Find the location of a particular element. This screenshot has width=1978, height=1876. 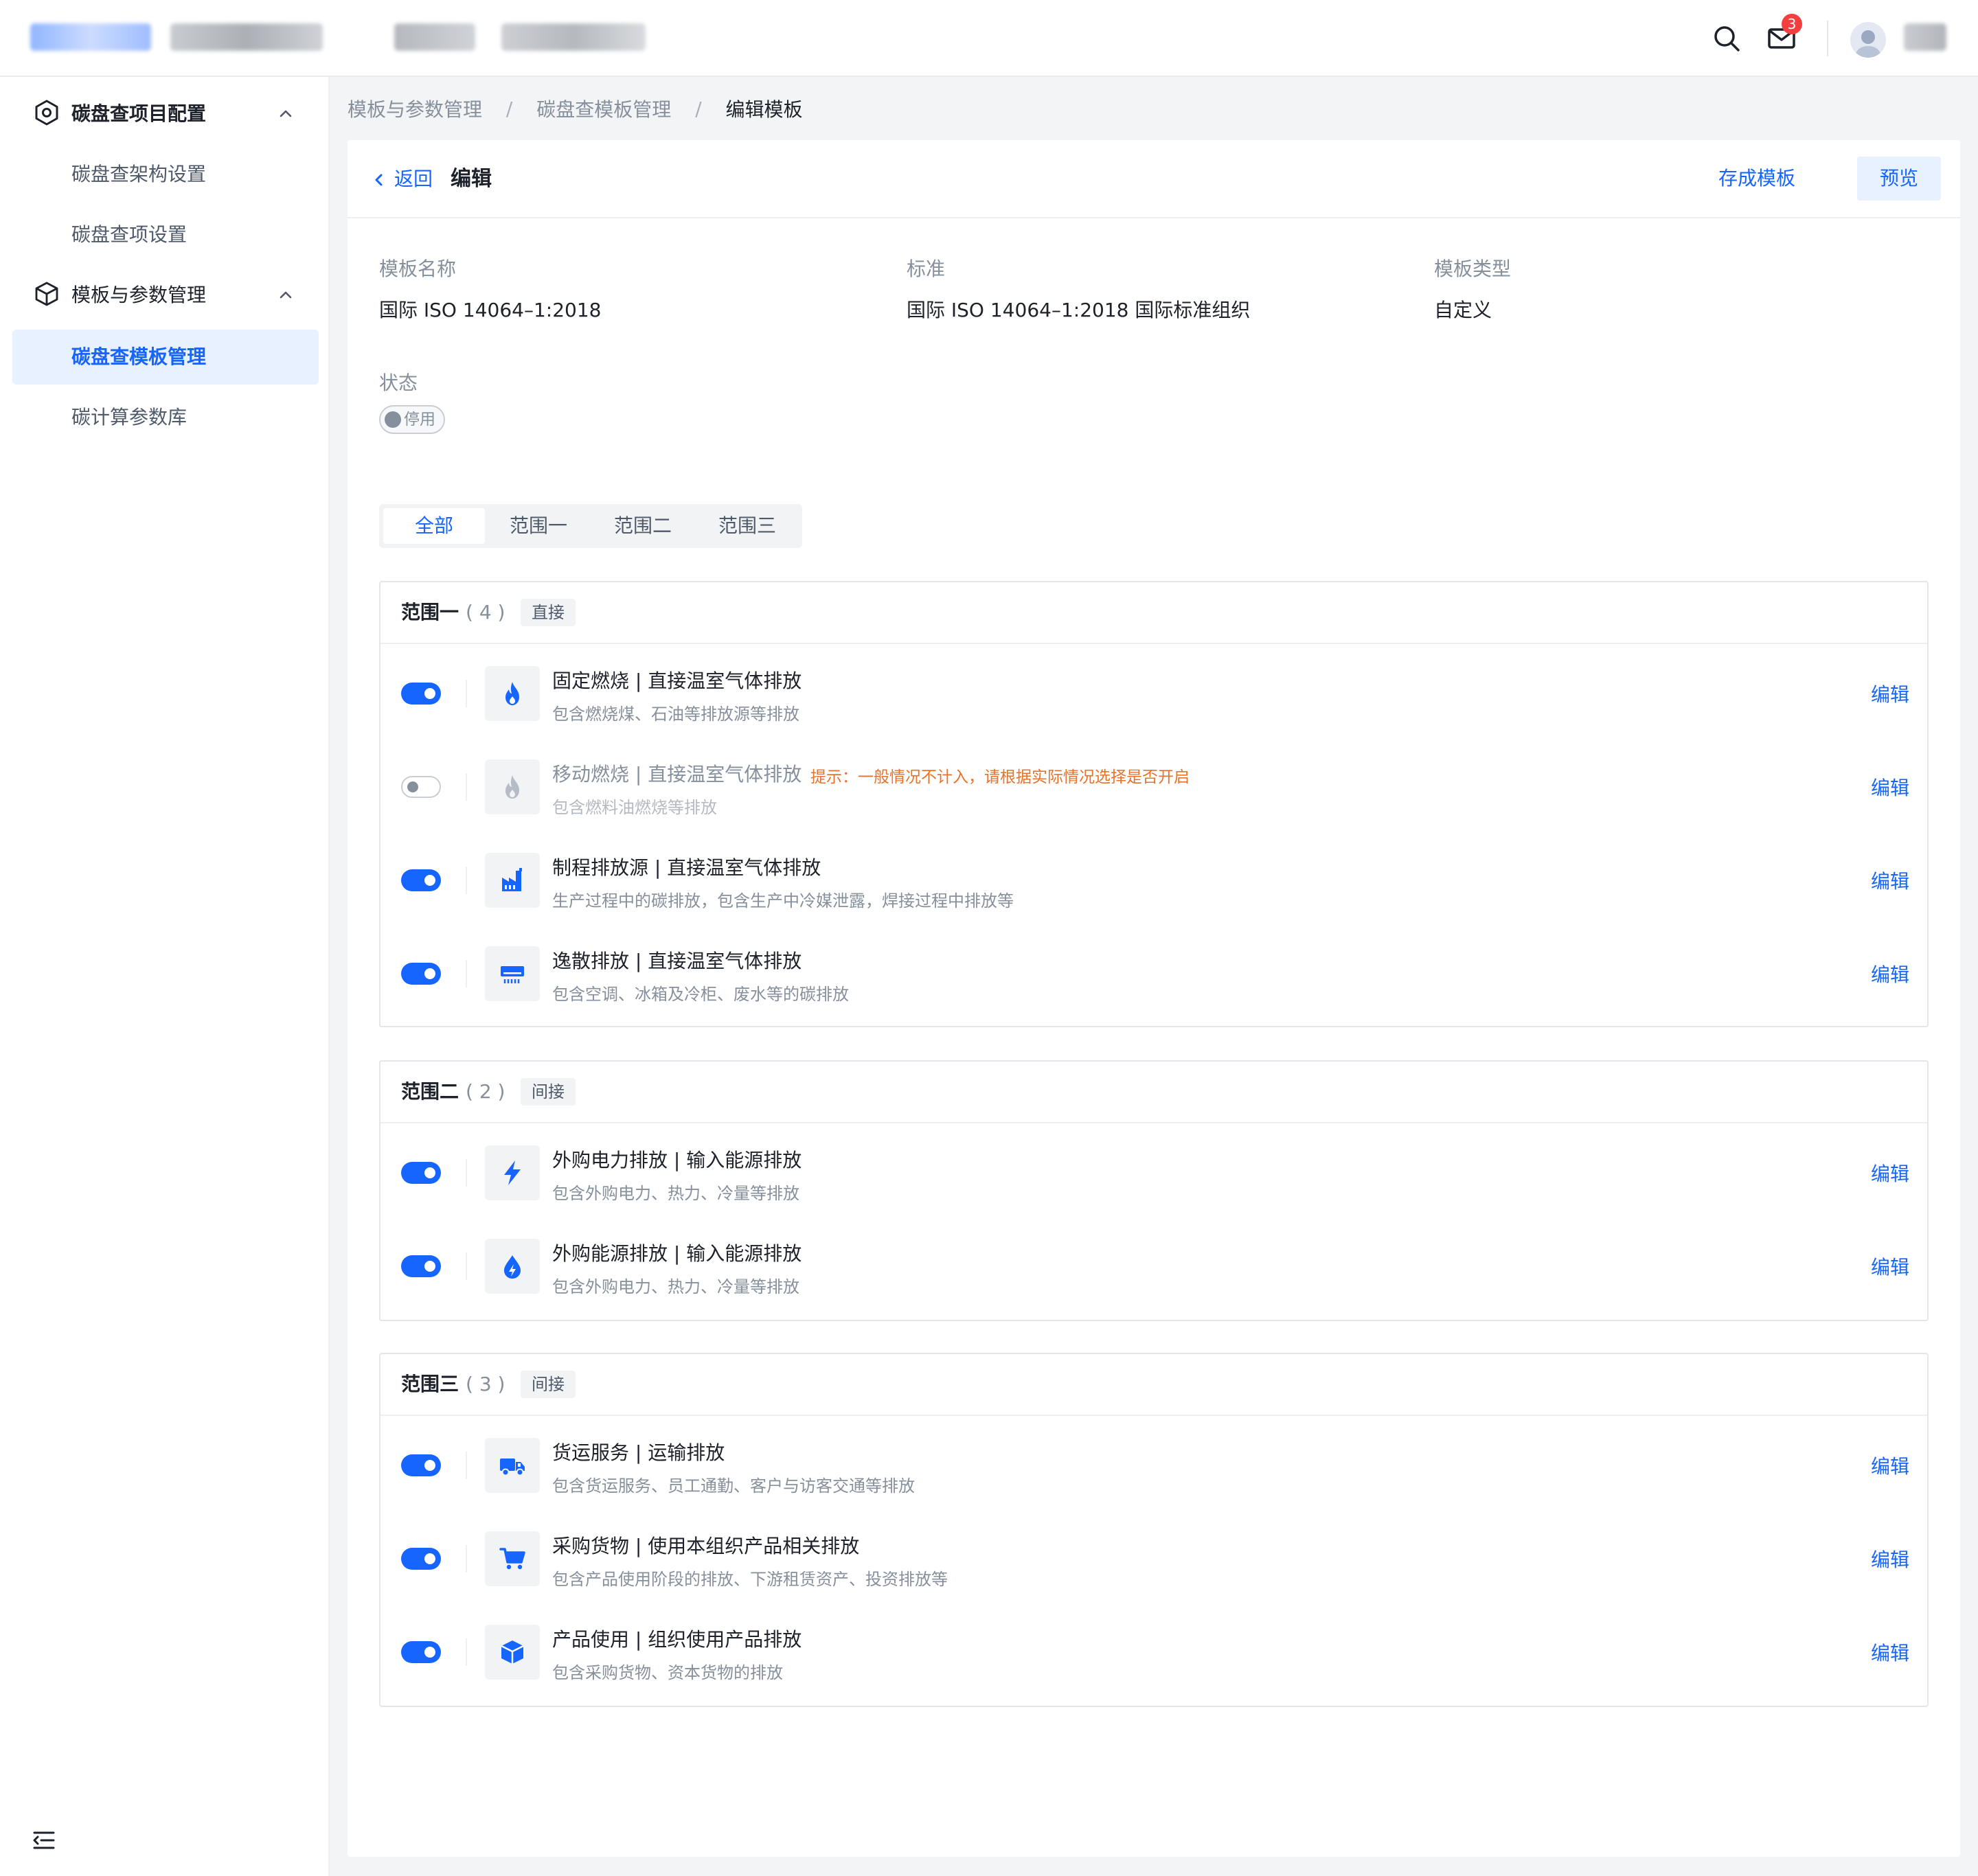

chevron-left-icon is located at coordinates (379, 180).